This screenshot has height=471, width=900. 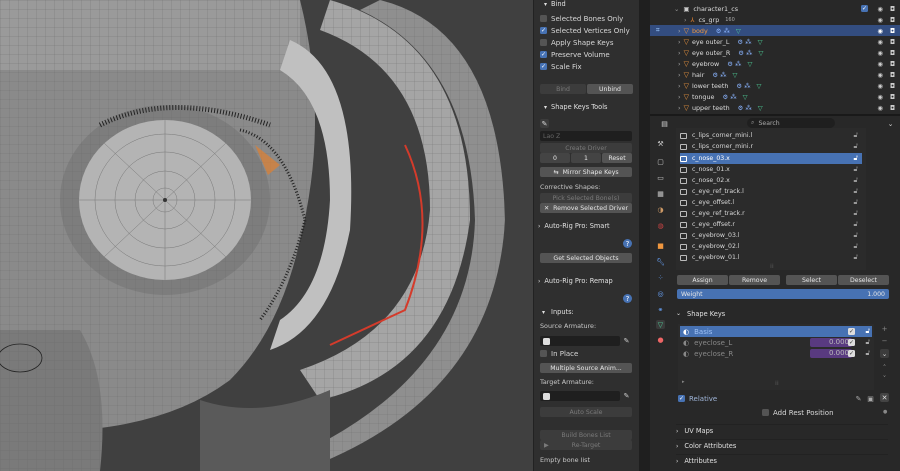 I want to click on move-down-icon: ˅, so click(x=884, y=378).